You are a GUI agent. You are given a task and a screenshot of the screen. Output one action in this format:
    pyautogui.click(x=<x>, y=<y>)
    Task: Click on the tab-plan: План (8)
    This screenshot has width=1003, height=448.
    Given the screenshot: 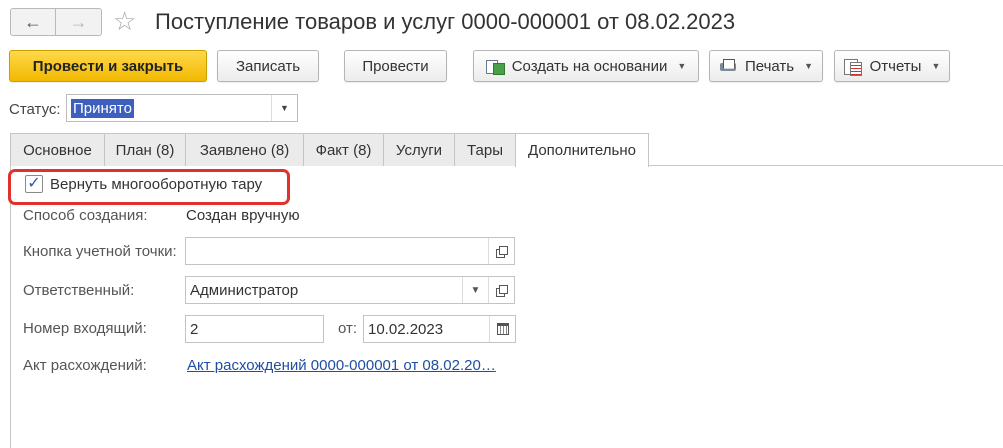 What is the action you would take?
    pyautogui.click(x=145, y=149)
    